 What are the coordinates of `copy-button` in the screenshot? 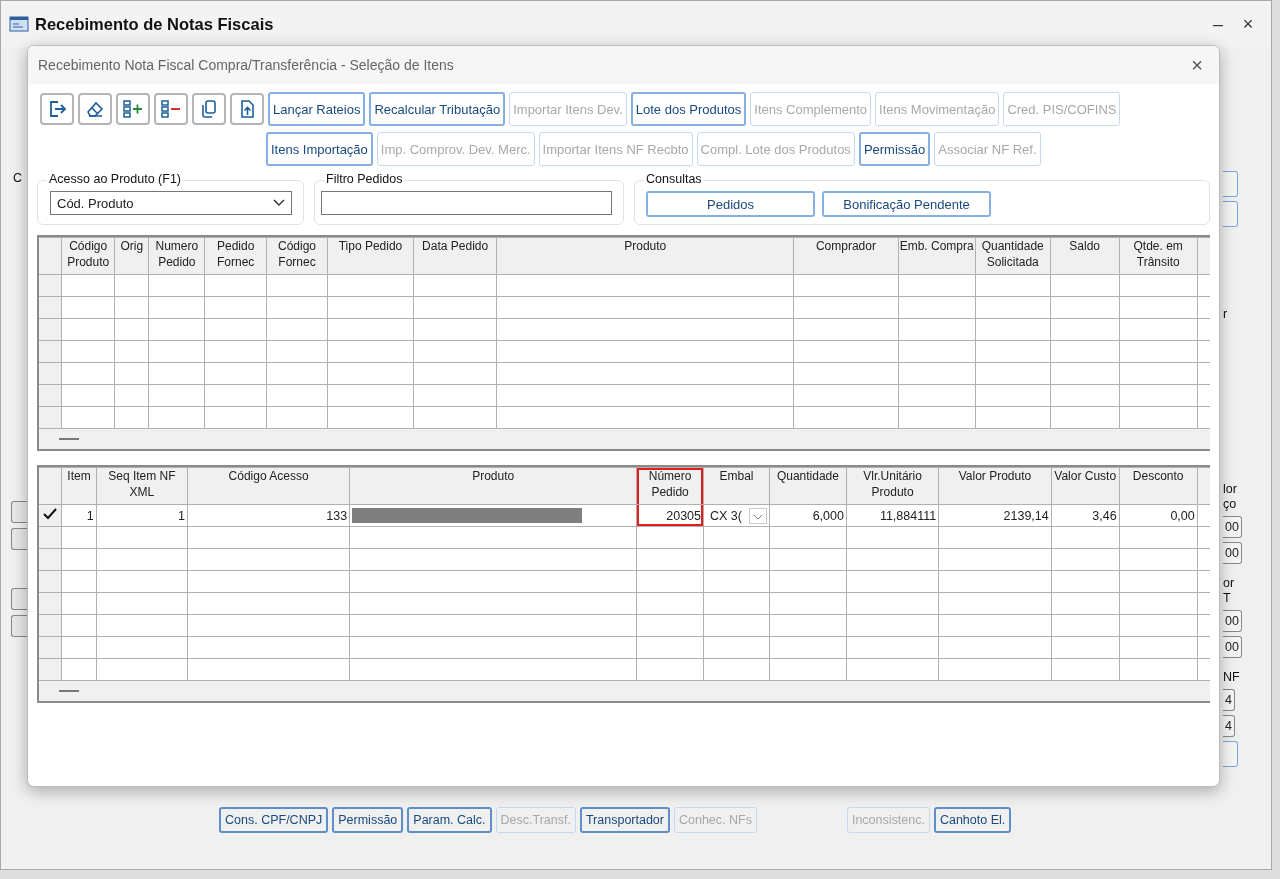 It's located at (209, 109).